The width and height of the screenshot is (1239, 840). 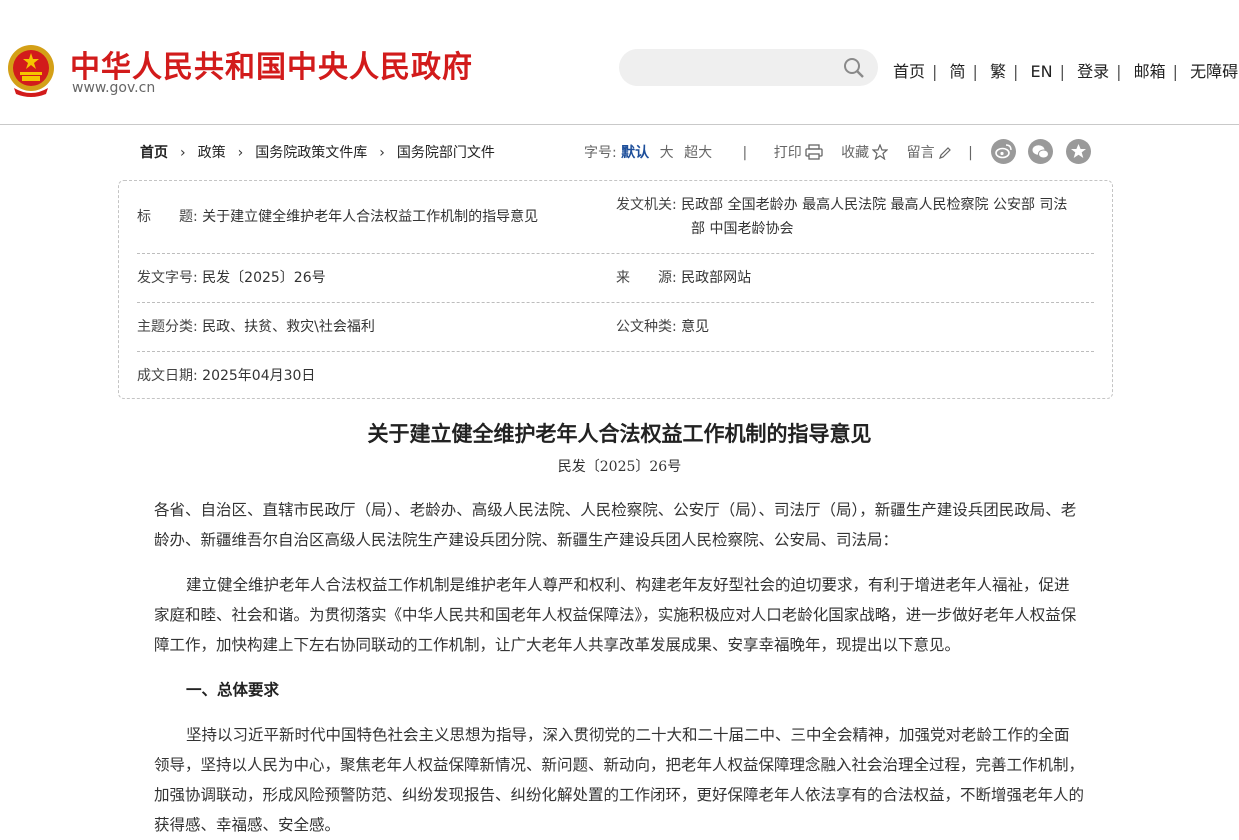 I want to click on info-title-label: 标 题:, so click(x=167, y=217).